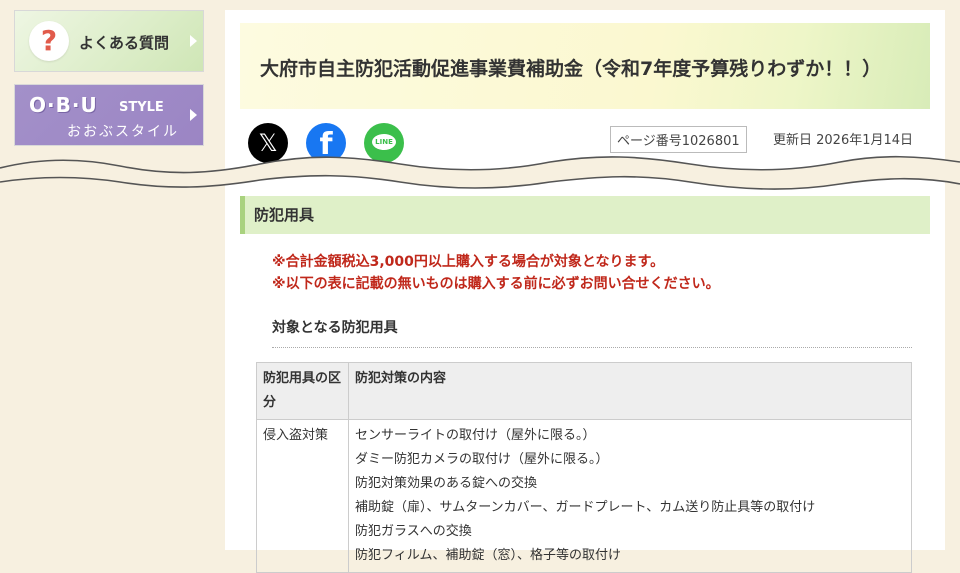  Describe the element at coordinates (475, 435) in the screenshot. I see `list-item: センサーライトの取付け（屋外に限る。）` at that location.